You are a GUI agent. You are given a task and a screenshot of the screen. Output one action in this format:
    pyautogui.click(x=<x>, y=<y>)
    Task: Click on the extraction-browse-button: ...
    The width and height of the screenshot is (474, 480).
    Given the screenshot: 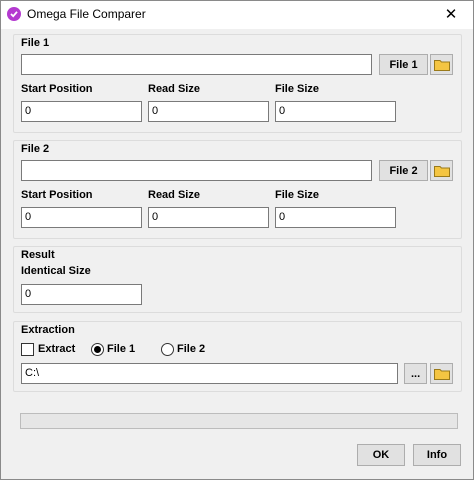 What is the action you would take?
    pyautogui.click(x=415, y=373)
    